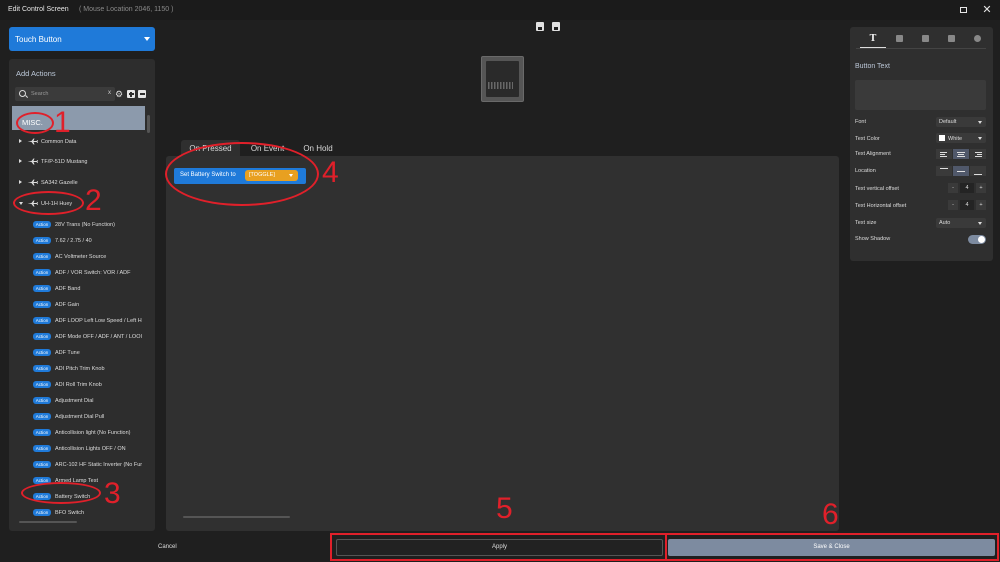  What do you see at coordinates (70, 512) in the screenshot?
I see `action-label: BFO Switch` at bounding box center [70, 512].